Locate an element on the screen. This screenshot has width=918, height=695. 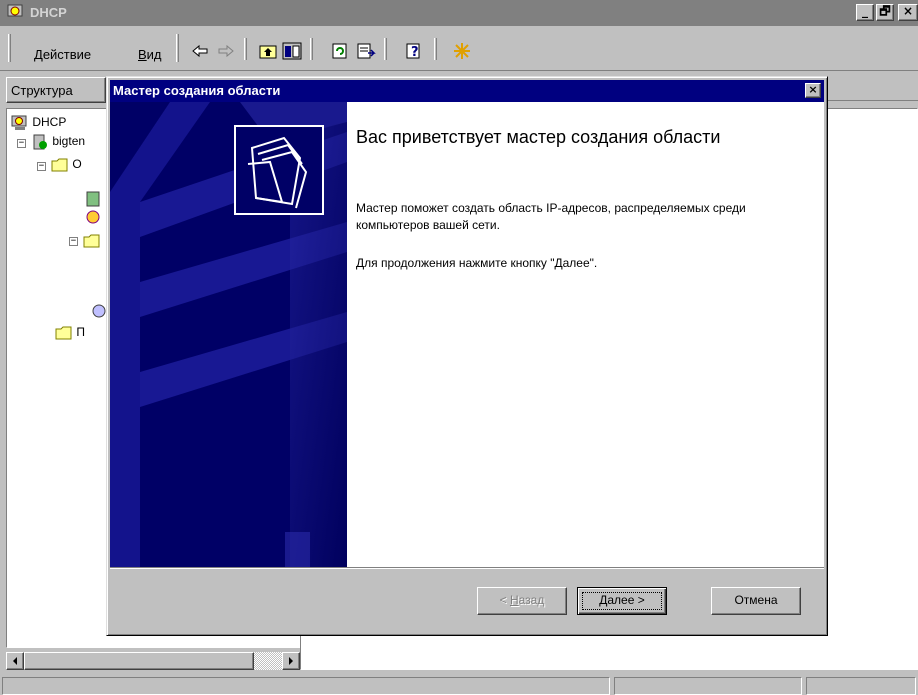
status-cell-main is located at coordinates (306, 686).